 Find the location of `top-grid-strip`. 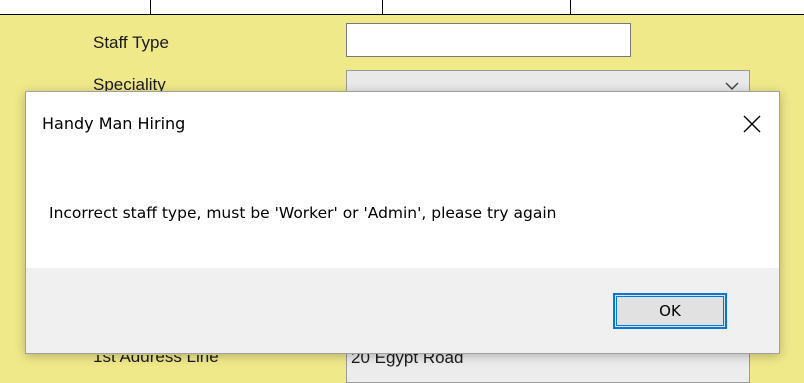

top-grid-strip is located at coordinates (402, 7).